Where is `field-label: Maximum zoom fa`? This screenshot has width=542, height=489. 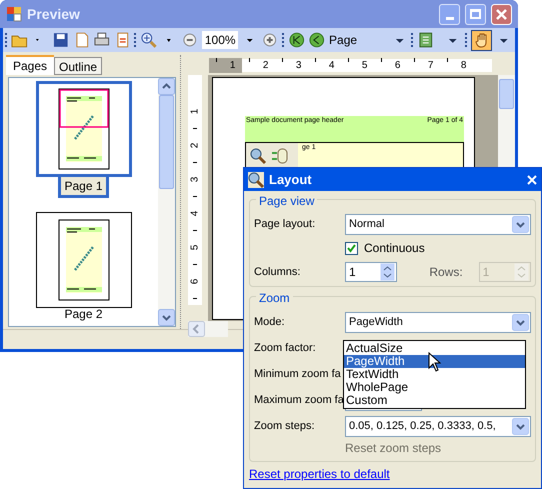
field-label: Maximum zoom fa is located at coordinates (299, 400).